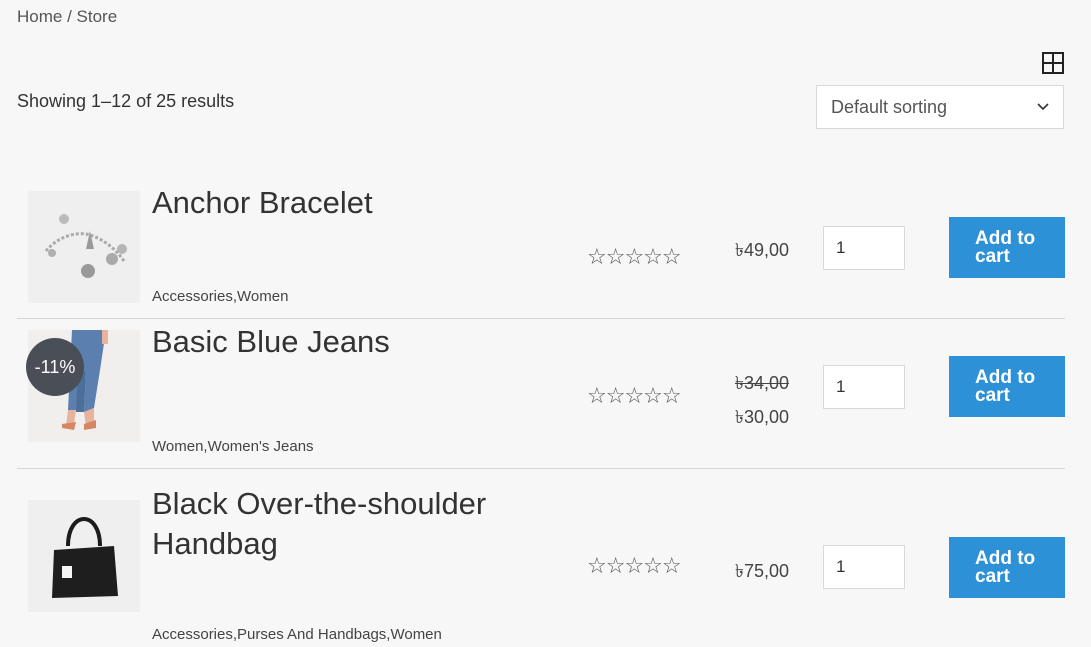  Describe the element at coordinates (55, 367) in the screenshot. I see `sale-badge: -11%` at that location.